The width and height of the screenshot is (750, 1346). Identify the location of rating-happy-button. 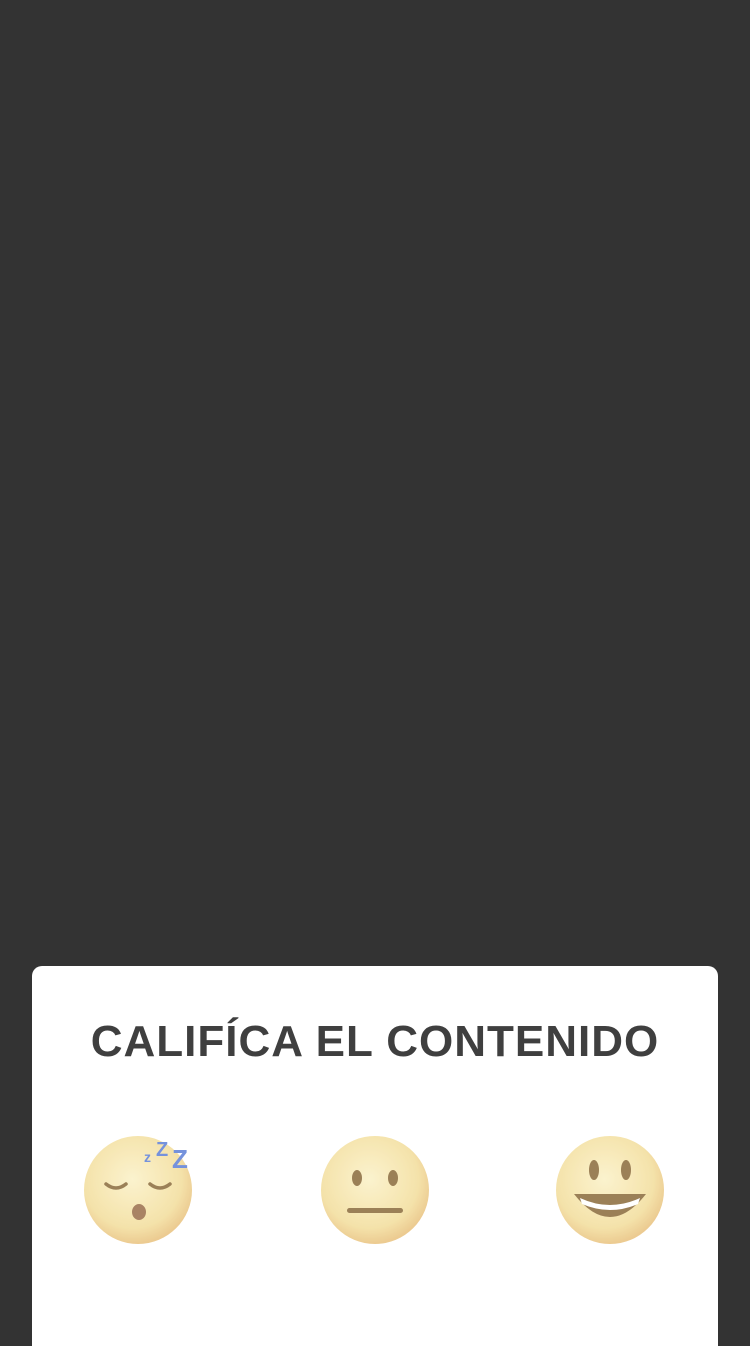
(610, 1190).